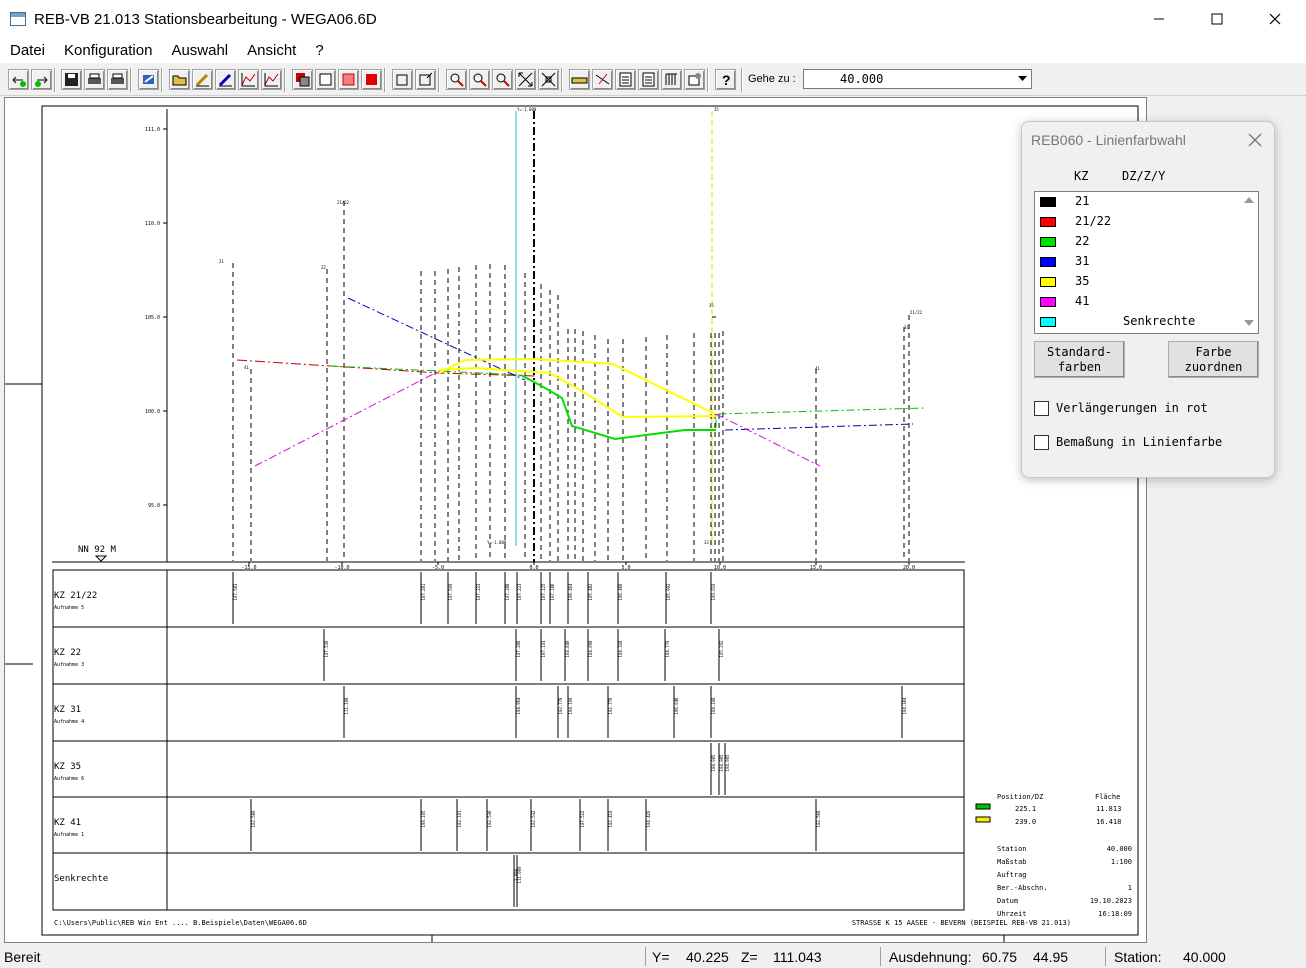 The height and width of the screenshot is (968, 1306). What do you see at coordinates (1022, 79) in the screenshot?
I see `dropdown-arrow-icon` at bounding box center [1022, 79].